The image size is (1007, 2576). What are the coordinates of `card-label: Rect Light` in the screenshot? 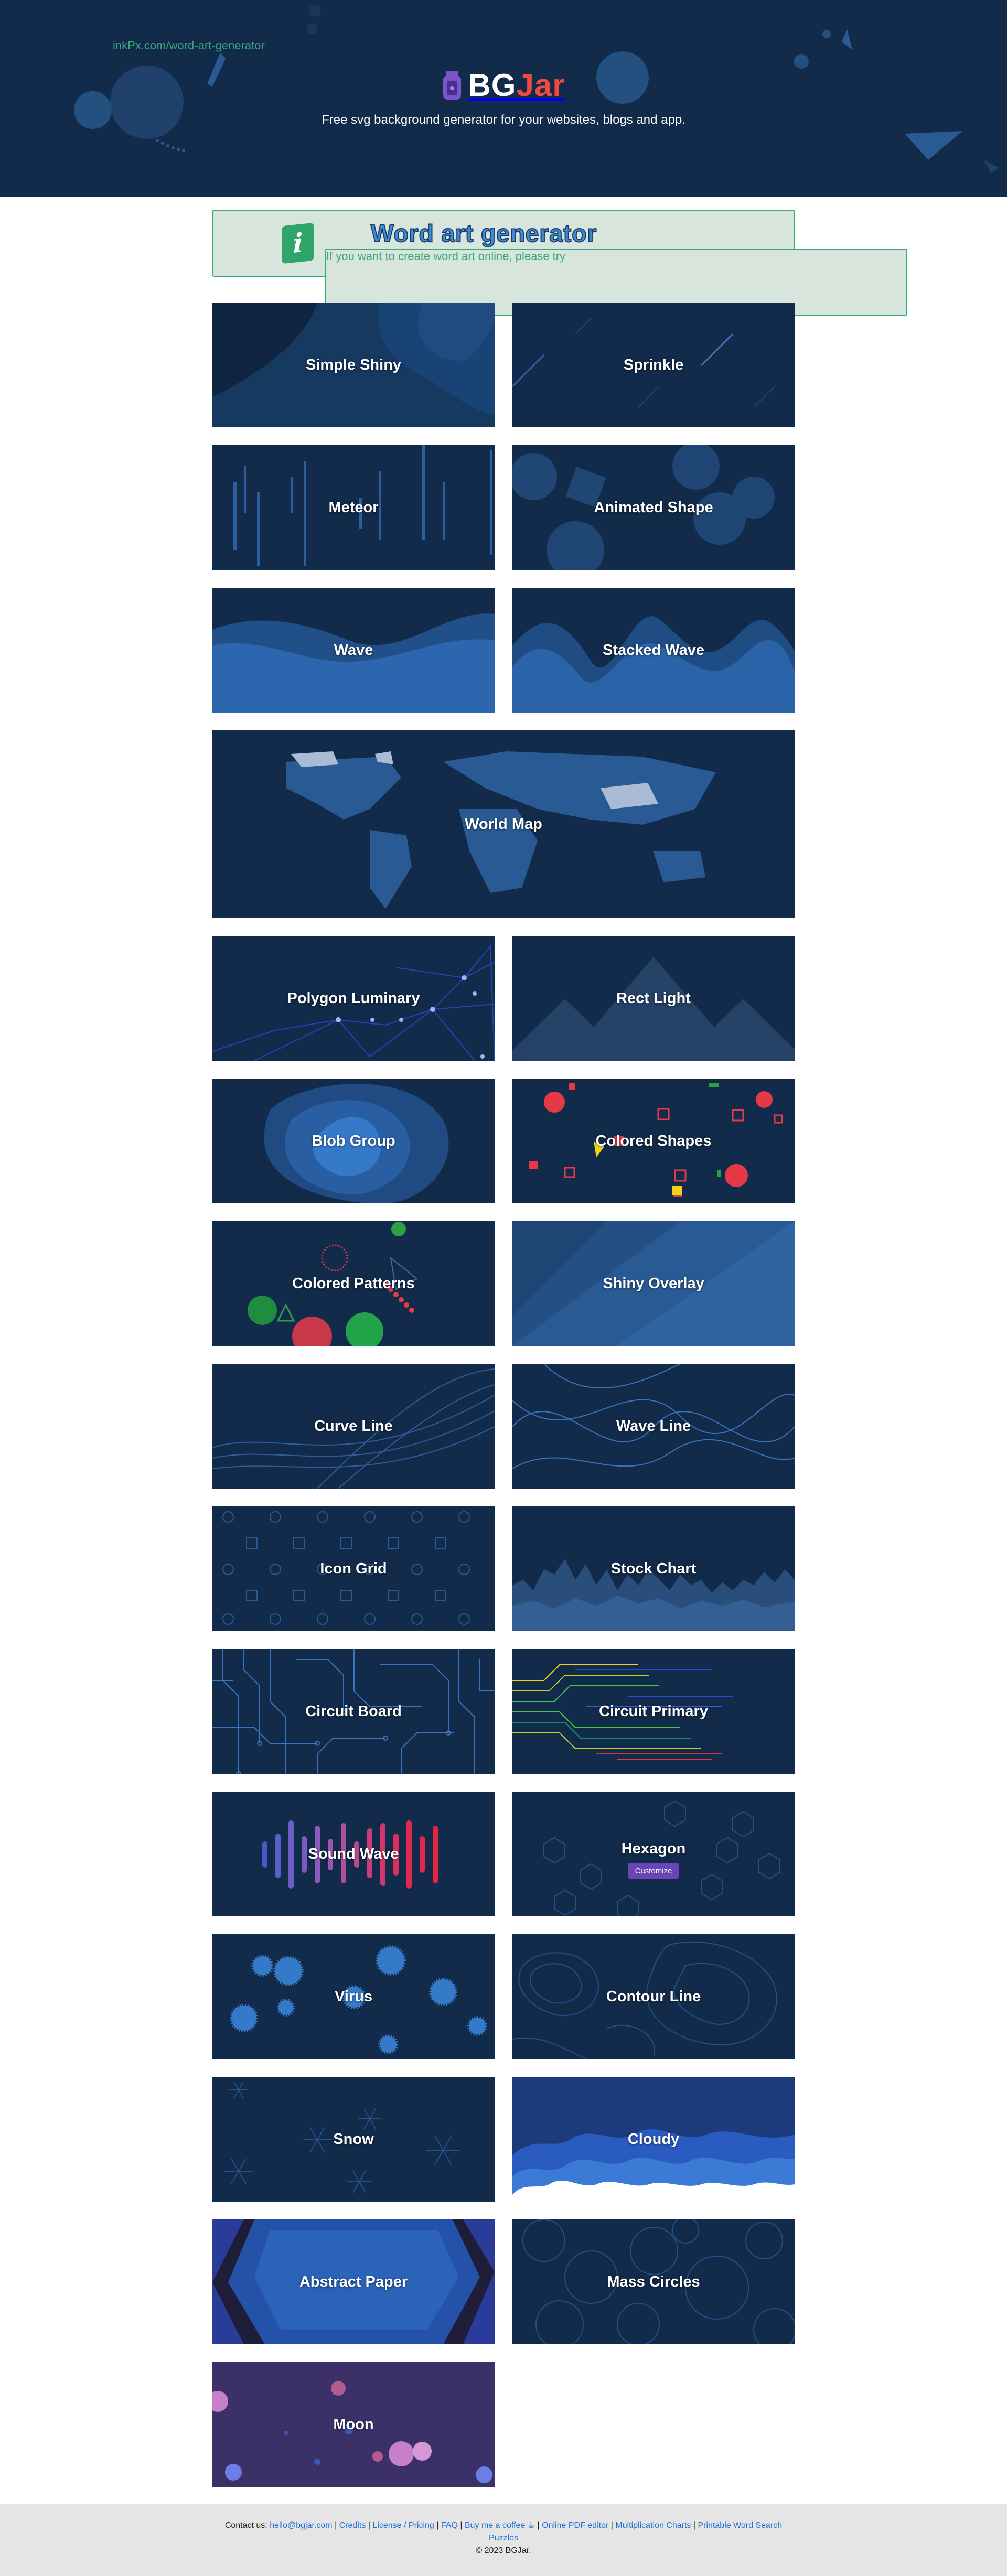 It's located at (654, 998).